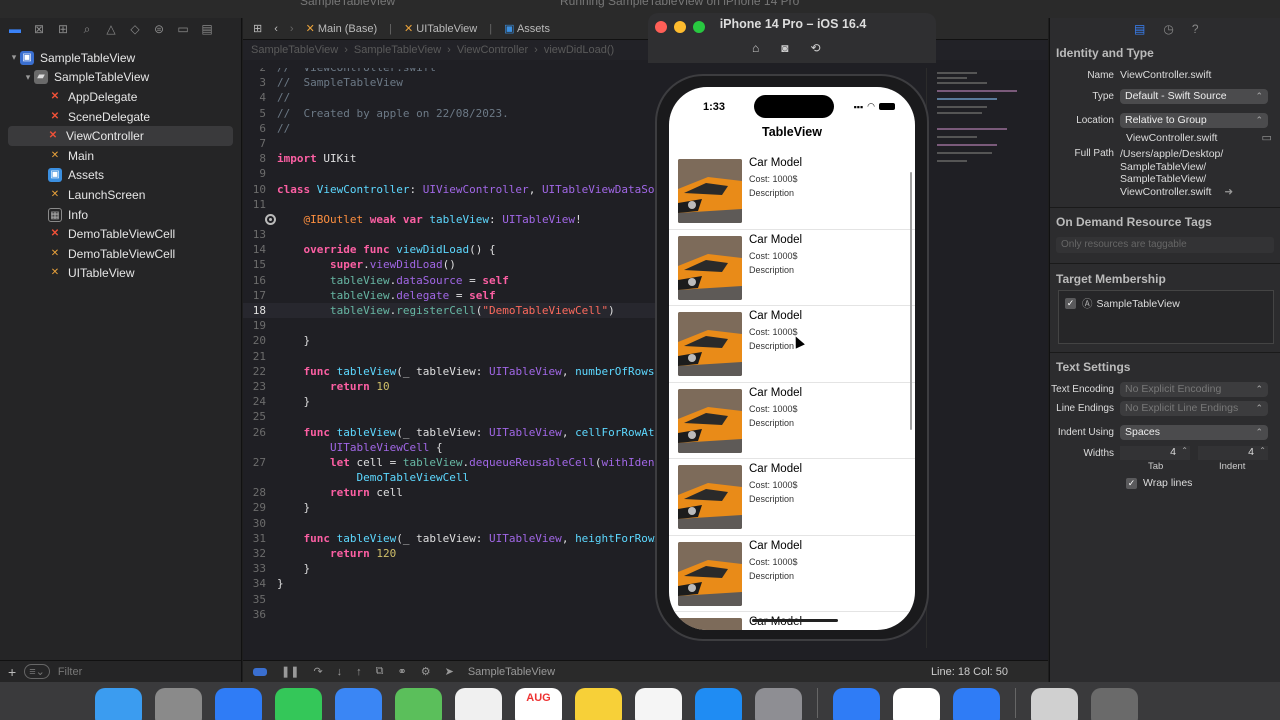 The height and width of the screenshot is (720, 1280). What do you see at coordinates (1194, 408) in the screenshot?
I see `line-endings-popup: No Explicit Line Endings` at bounding box center [1194, 408].